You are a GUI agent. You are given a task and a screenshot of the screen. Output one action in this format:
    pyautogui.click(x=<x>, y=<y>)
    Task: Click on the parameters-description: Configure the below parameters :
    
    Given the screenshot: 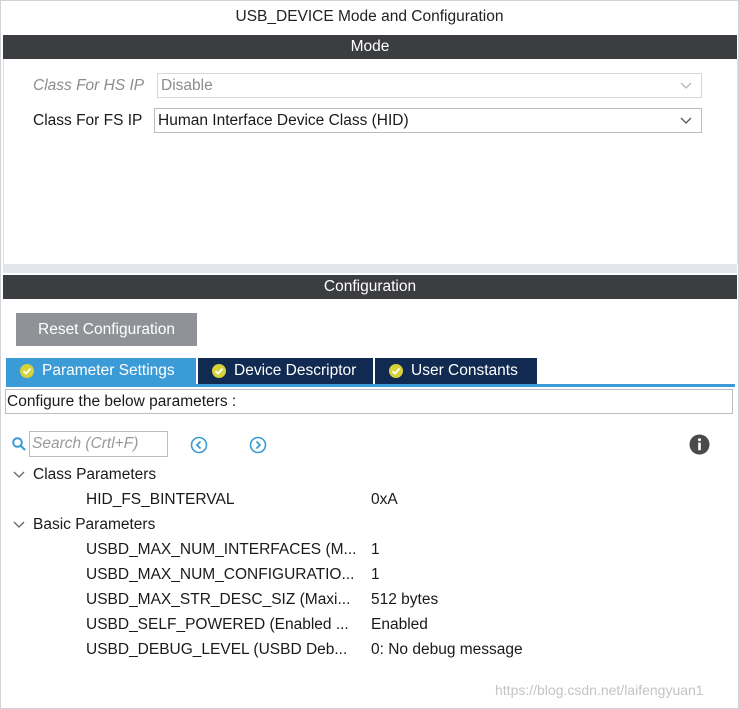 What is the action you would take?
    pyautogui.click(x=369, y=401)
    